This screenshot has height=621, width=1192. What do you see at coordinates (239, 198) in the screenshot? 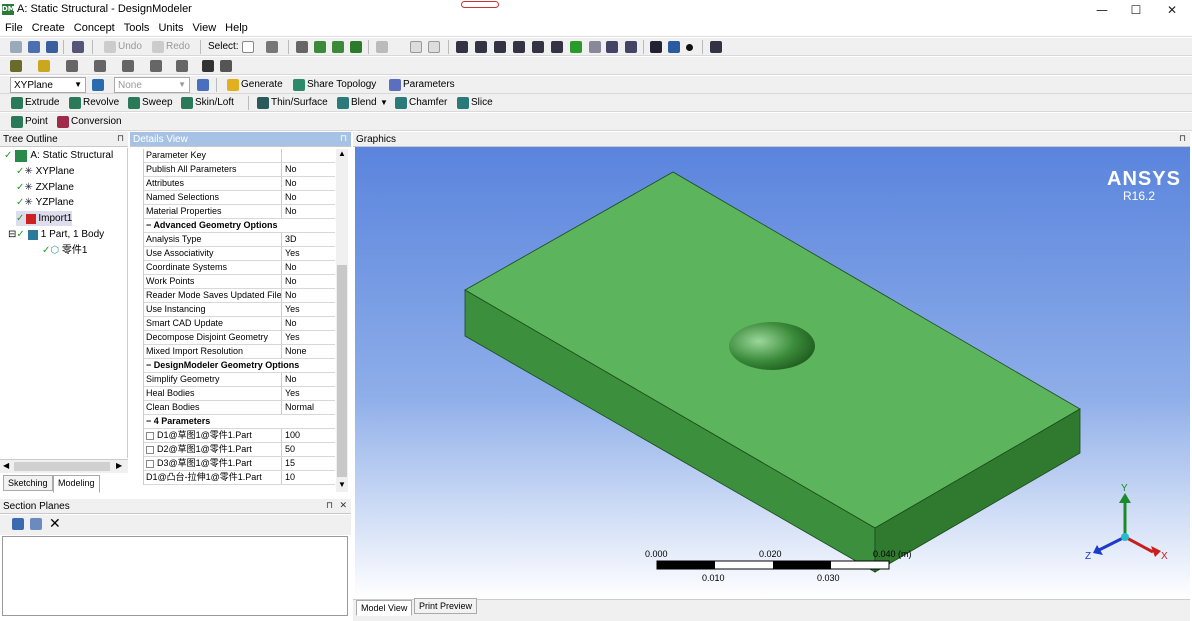
I see `details-row: Named Selections No` at bounding box center [239, 198].